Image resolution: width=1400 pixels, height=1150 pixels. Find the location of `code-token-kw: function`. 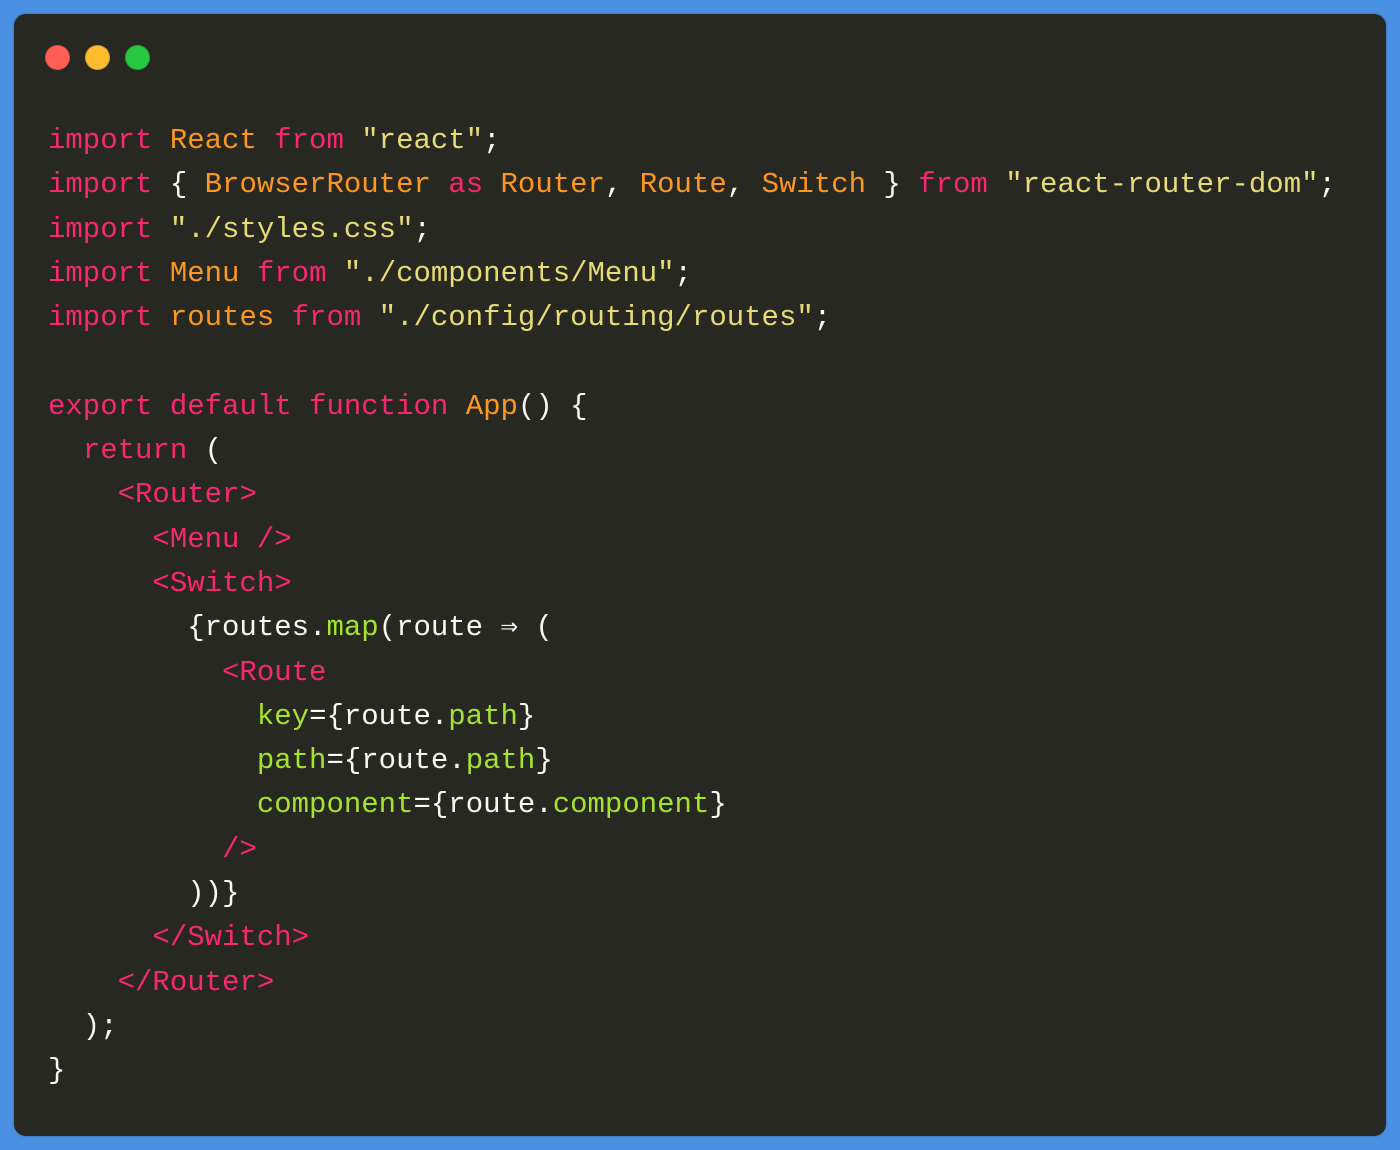

code-token-kw: function is located at coordinates (379, 406).